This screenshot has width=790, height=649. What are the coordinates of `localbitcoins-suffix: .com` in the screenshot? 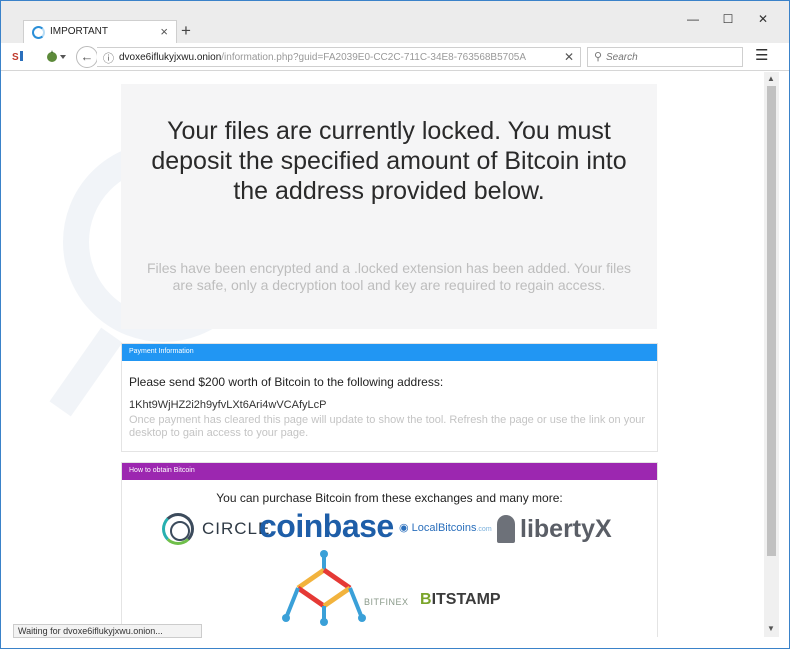 It's located at (484, 529).